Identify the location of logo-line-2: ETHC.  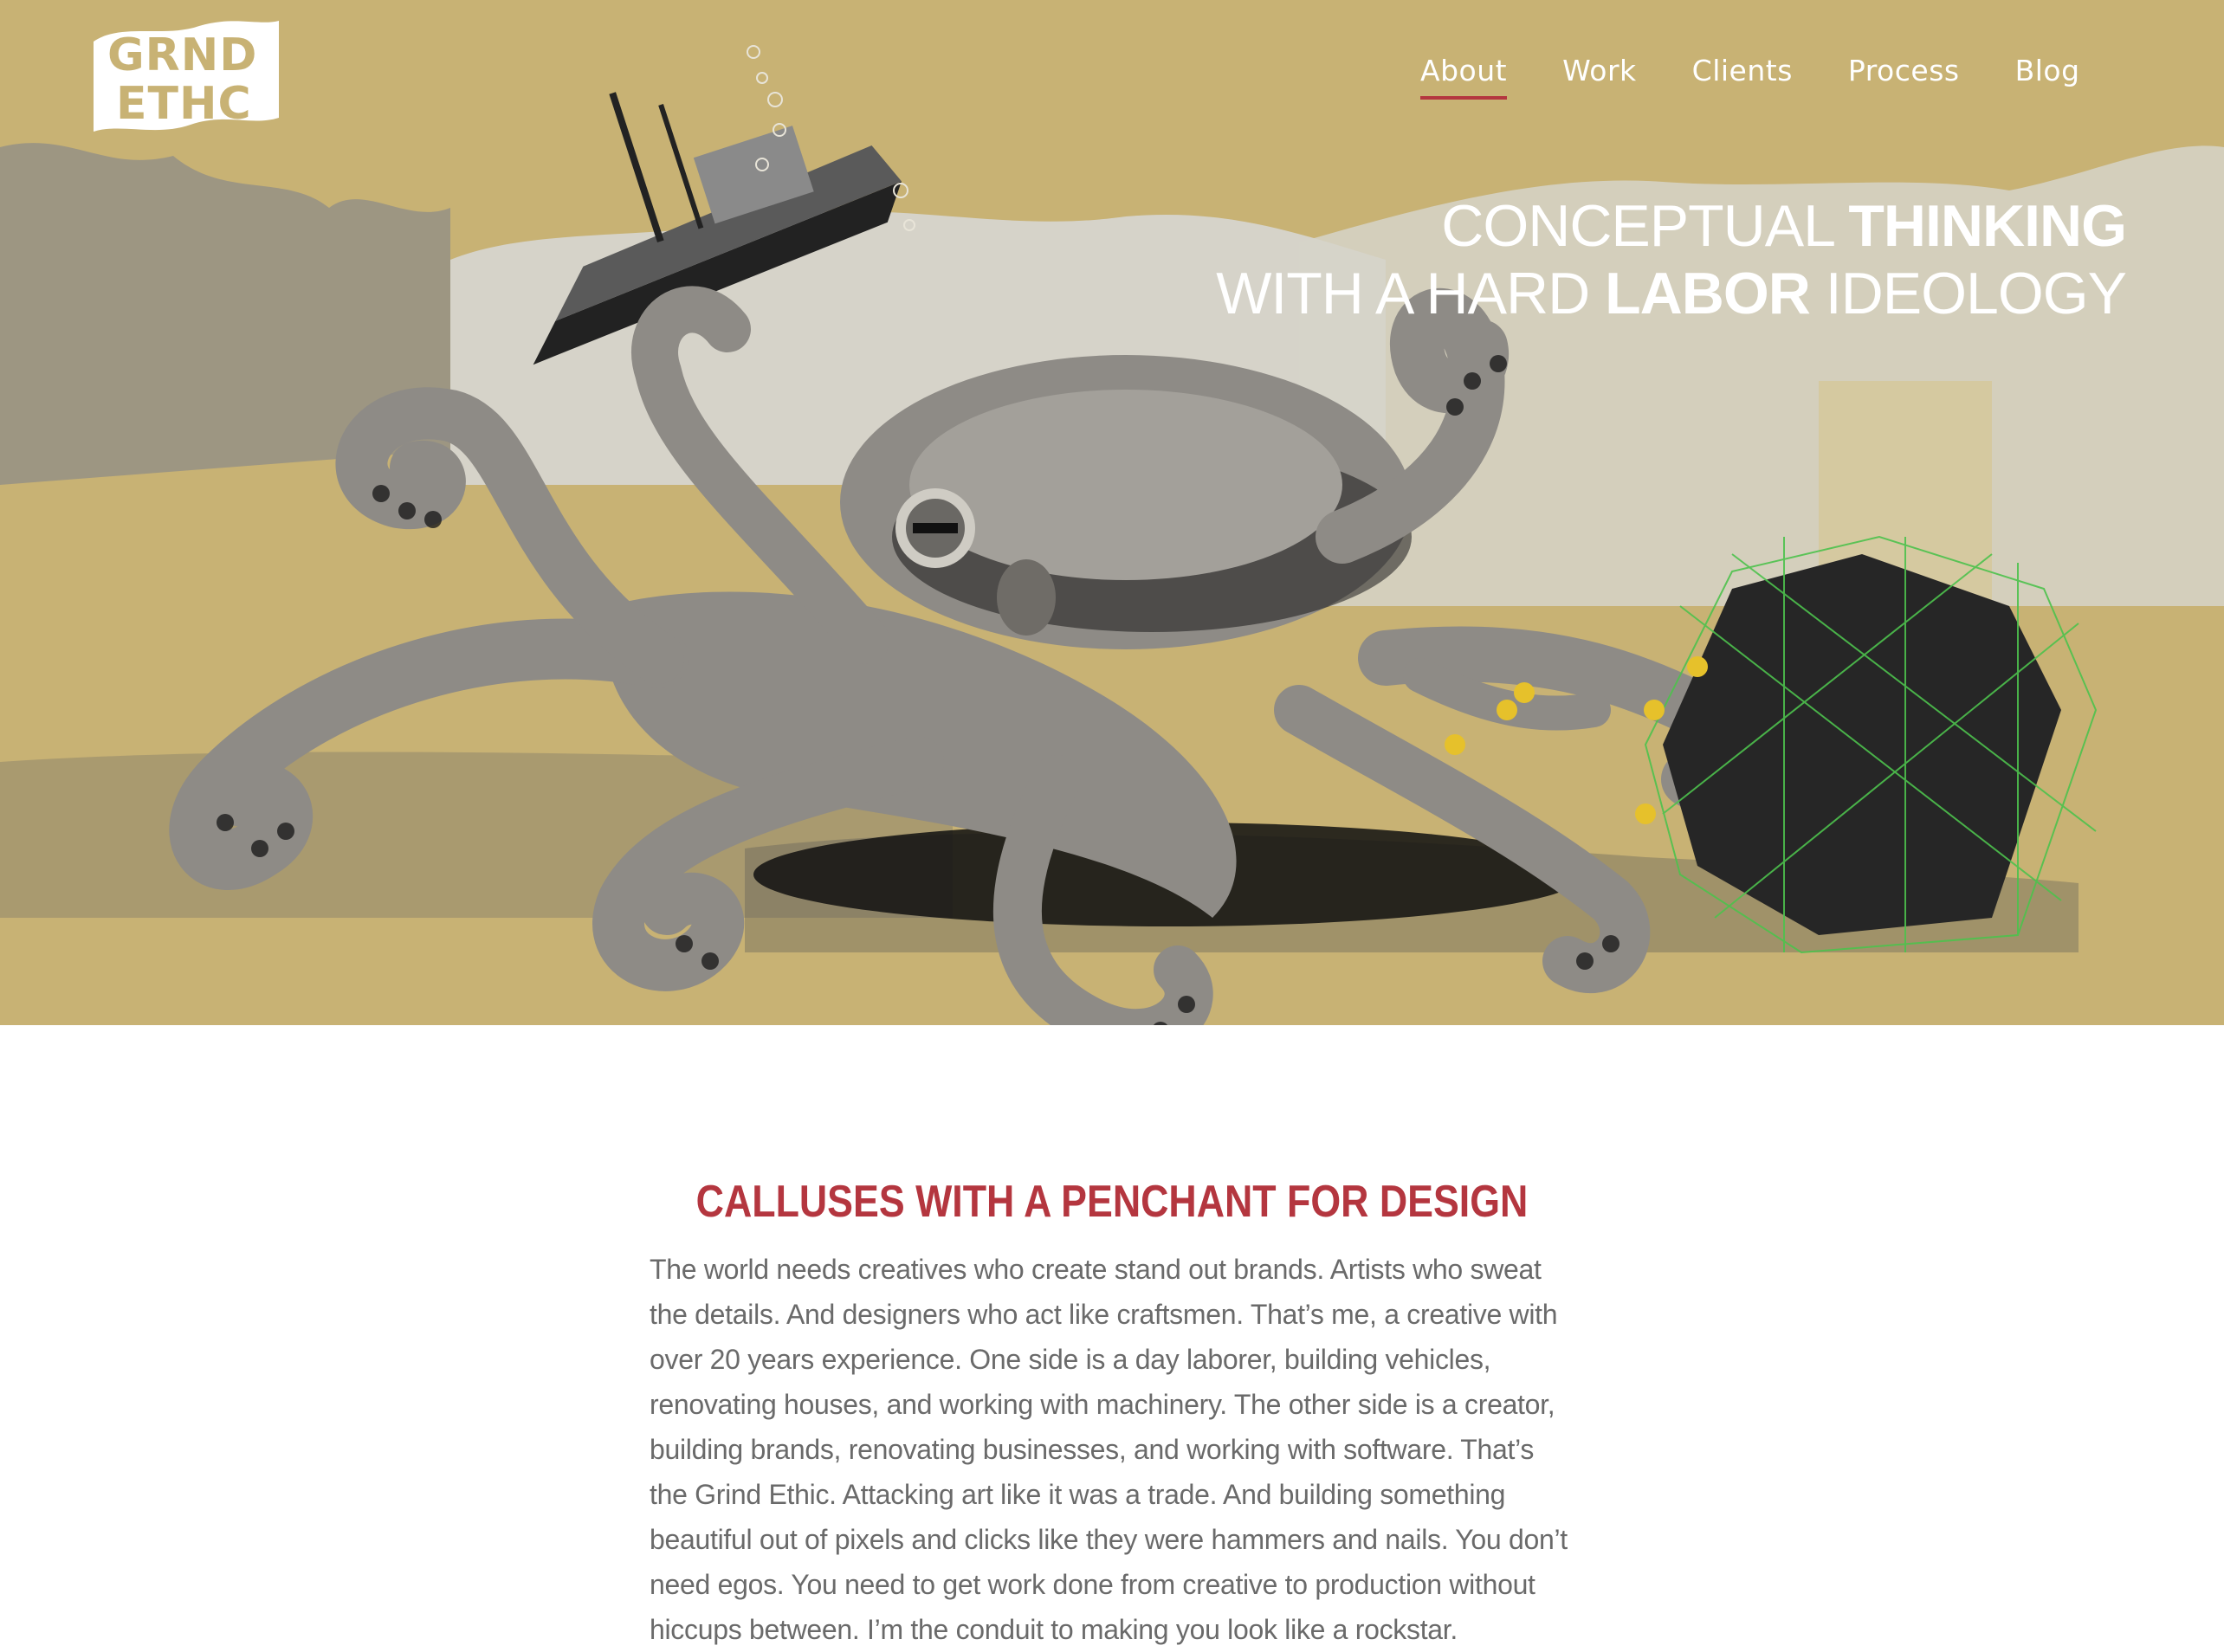
(184, 104).